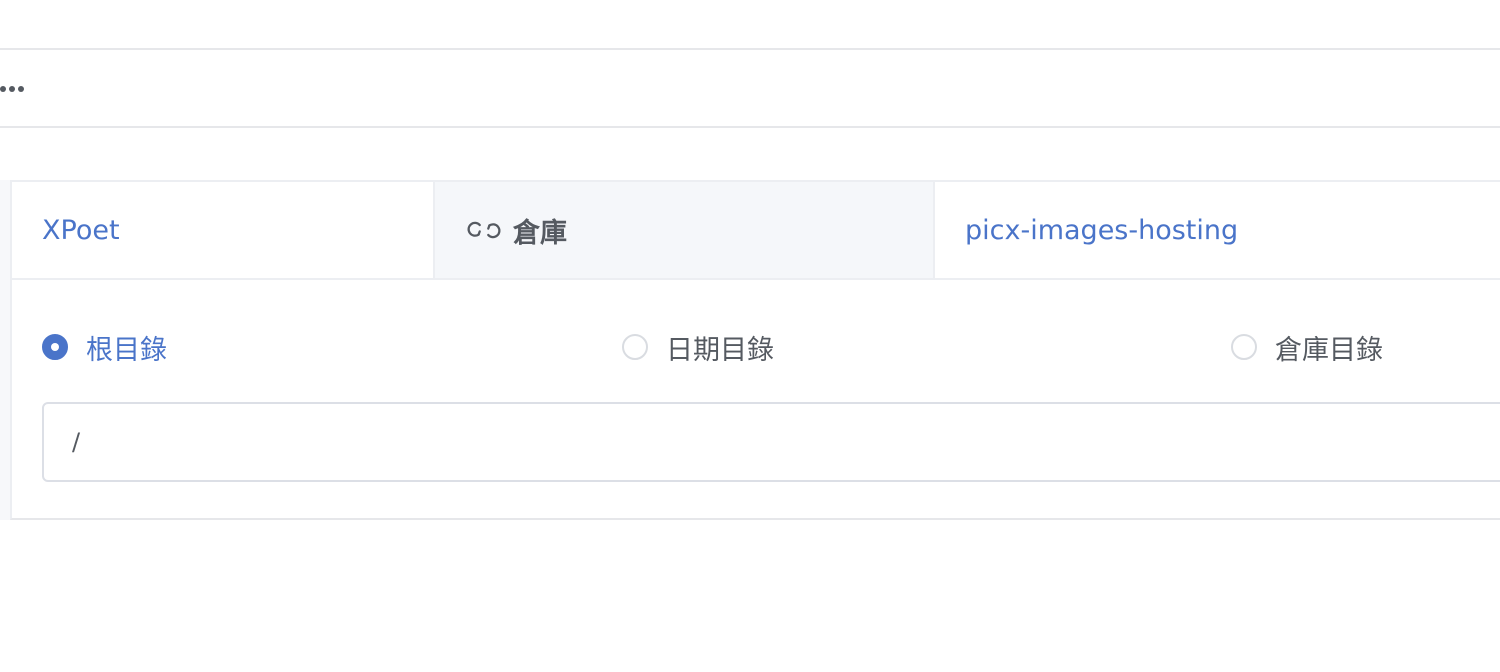 This screenshot has height=672, width=1500. What do you see at coordinates (222, 230) in the screenshot?
I see `repo-owner-link: XPoet` at bounding box center [222, 230].